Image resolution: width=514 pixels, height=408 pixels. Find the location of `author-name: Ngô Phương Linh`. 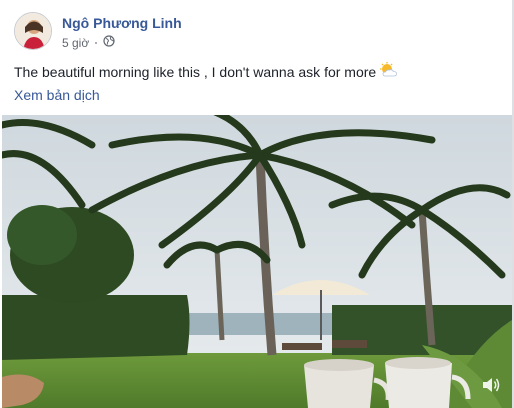

author-name: Ngô Phương Linh is located at coordinates (122, 23).